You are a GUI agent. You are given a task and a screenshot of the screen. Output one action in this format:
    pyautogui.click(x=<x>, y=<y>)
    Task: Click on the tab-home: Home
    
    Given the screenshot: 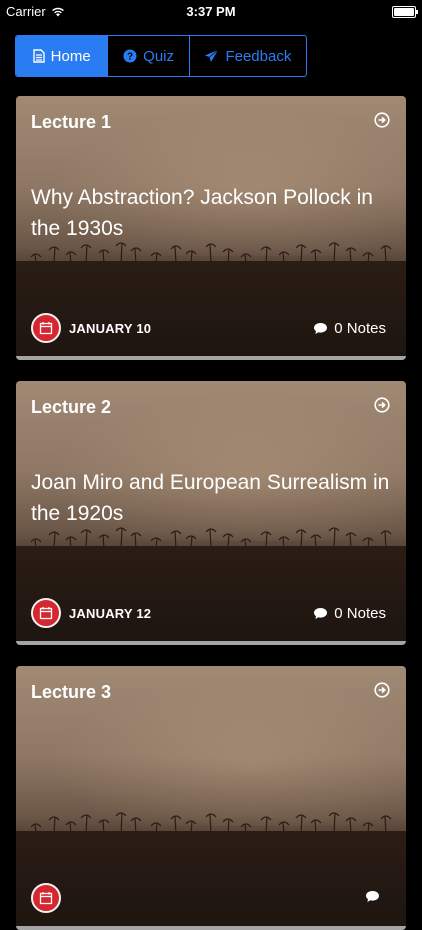 What is the action you would take?
    pyautogui.click(x=62, y=56)
    